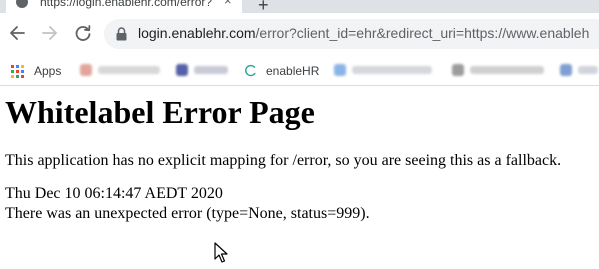 The image size is (599, 269). I want to click on error-timestamp: Thu Dec 10 06:14:47 AEDT 2020, so click(114, 193).